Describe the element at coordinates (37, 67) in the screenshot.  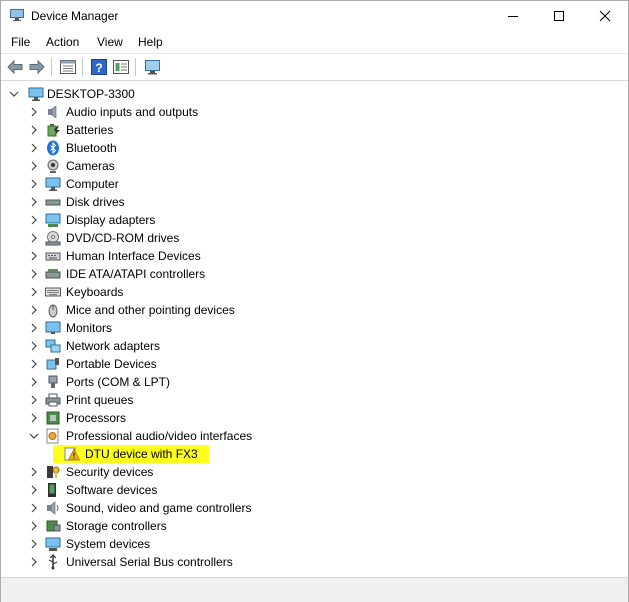
I see `forward-arrow-icon` at that location.